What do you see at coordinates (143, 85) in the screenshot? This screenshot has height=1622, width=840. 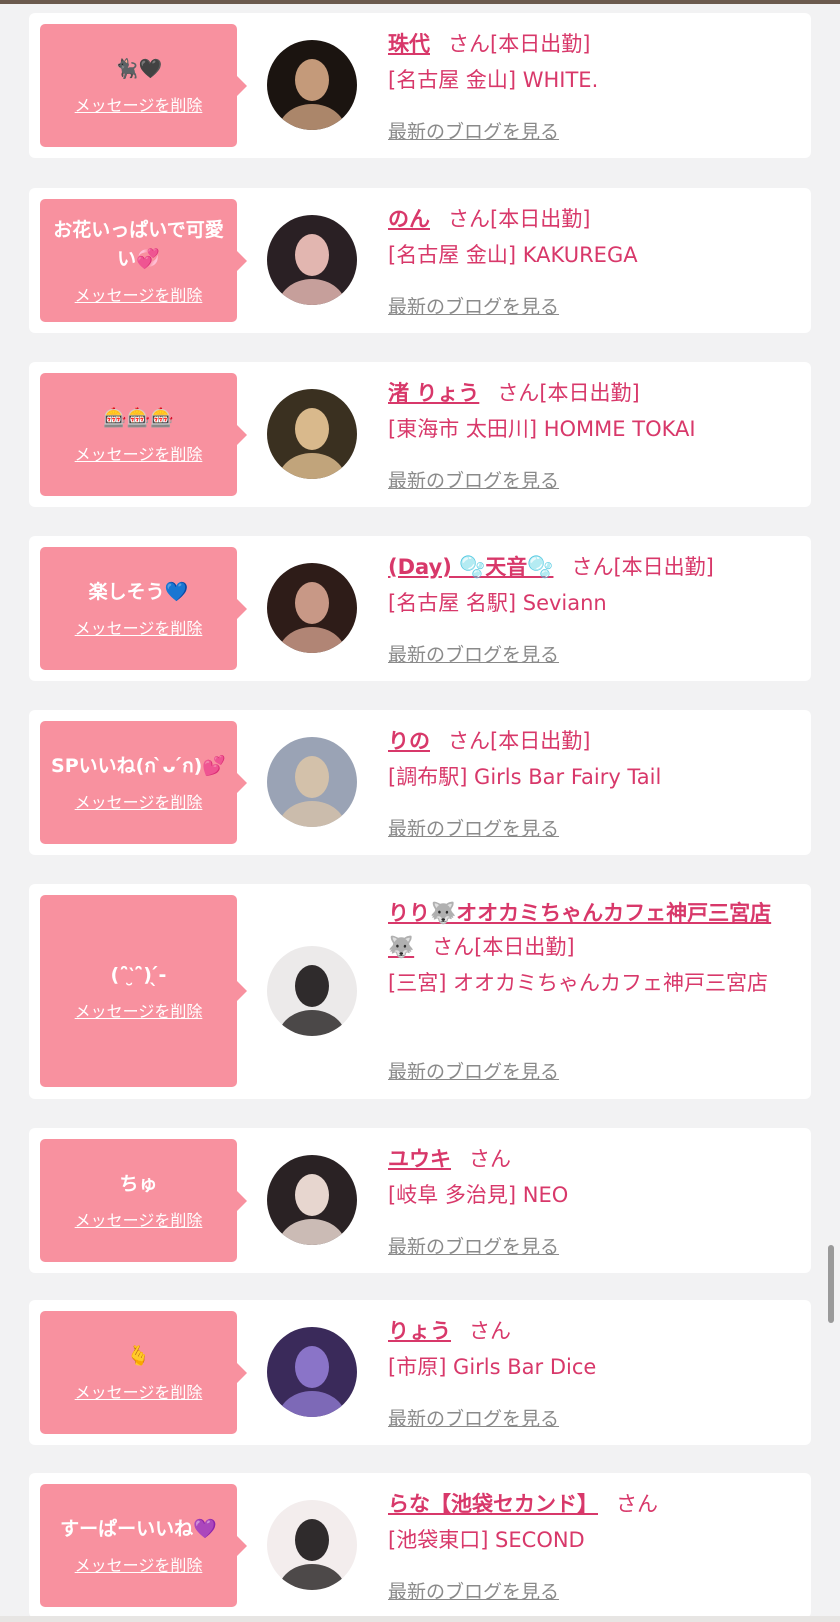 I see `message-bubble: 🐈‍⬛🖤 メッセージを削除` at bounding box center [143, 85].